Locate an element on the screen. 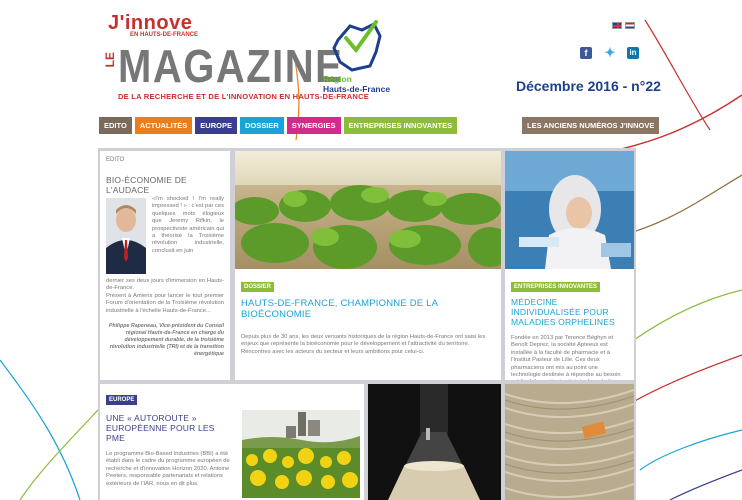 This screenshot has height=500, width=742. jinnove-logo: J'innove EN HAUTS-DE-FRANCE is located at coordinates (153, 25).